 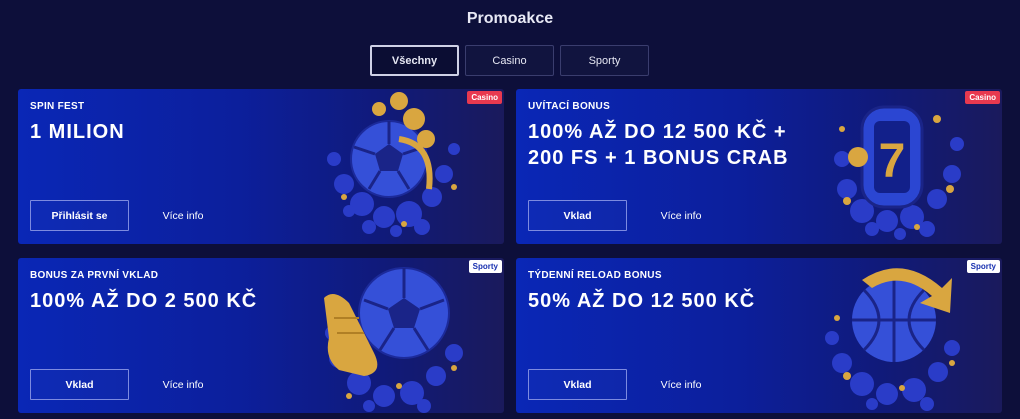 I want to click on svg-text: 7, so click(x=892, y=161).